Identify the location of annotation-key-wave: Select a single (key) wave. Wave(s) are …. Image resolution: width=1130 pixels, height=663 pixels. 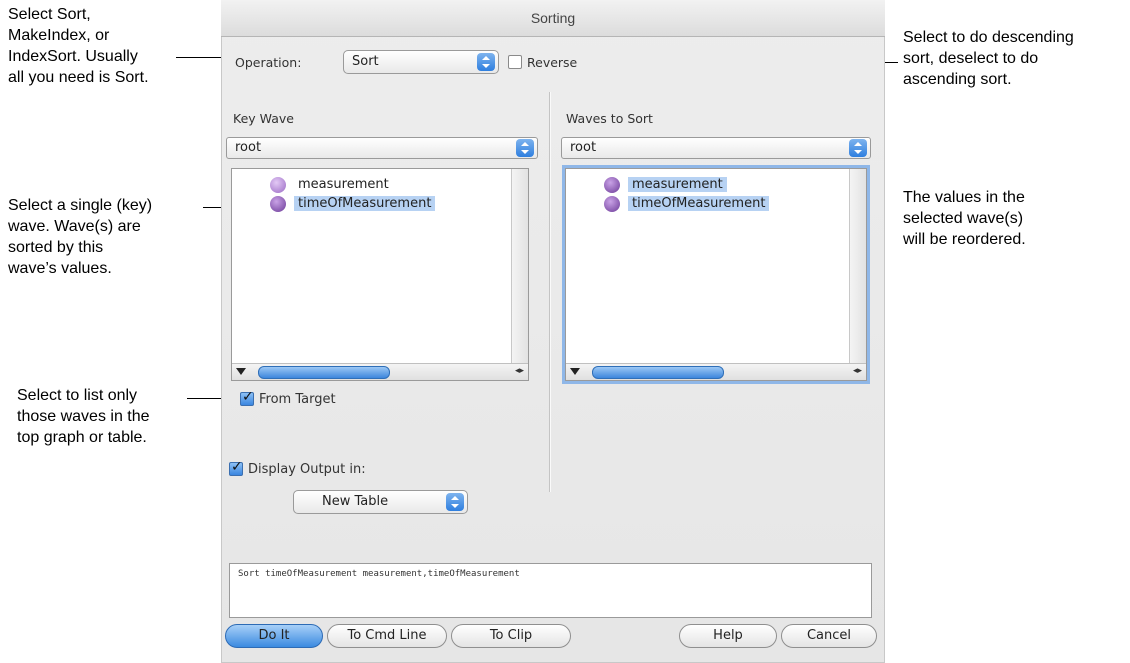
(80, 237).